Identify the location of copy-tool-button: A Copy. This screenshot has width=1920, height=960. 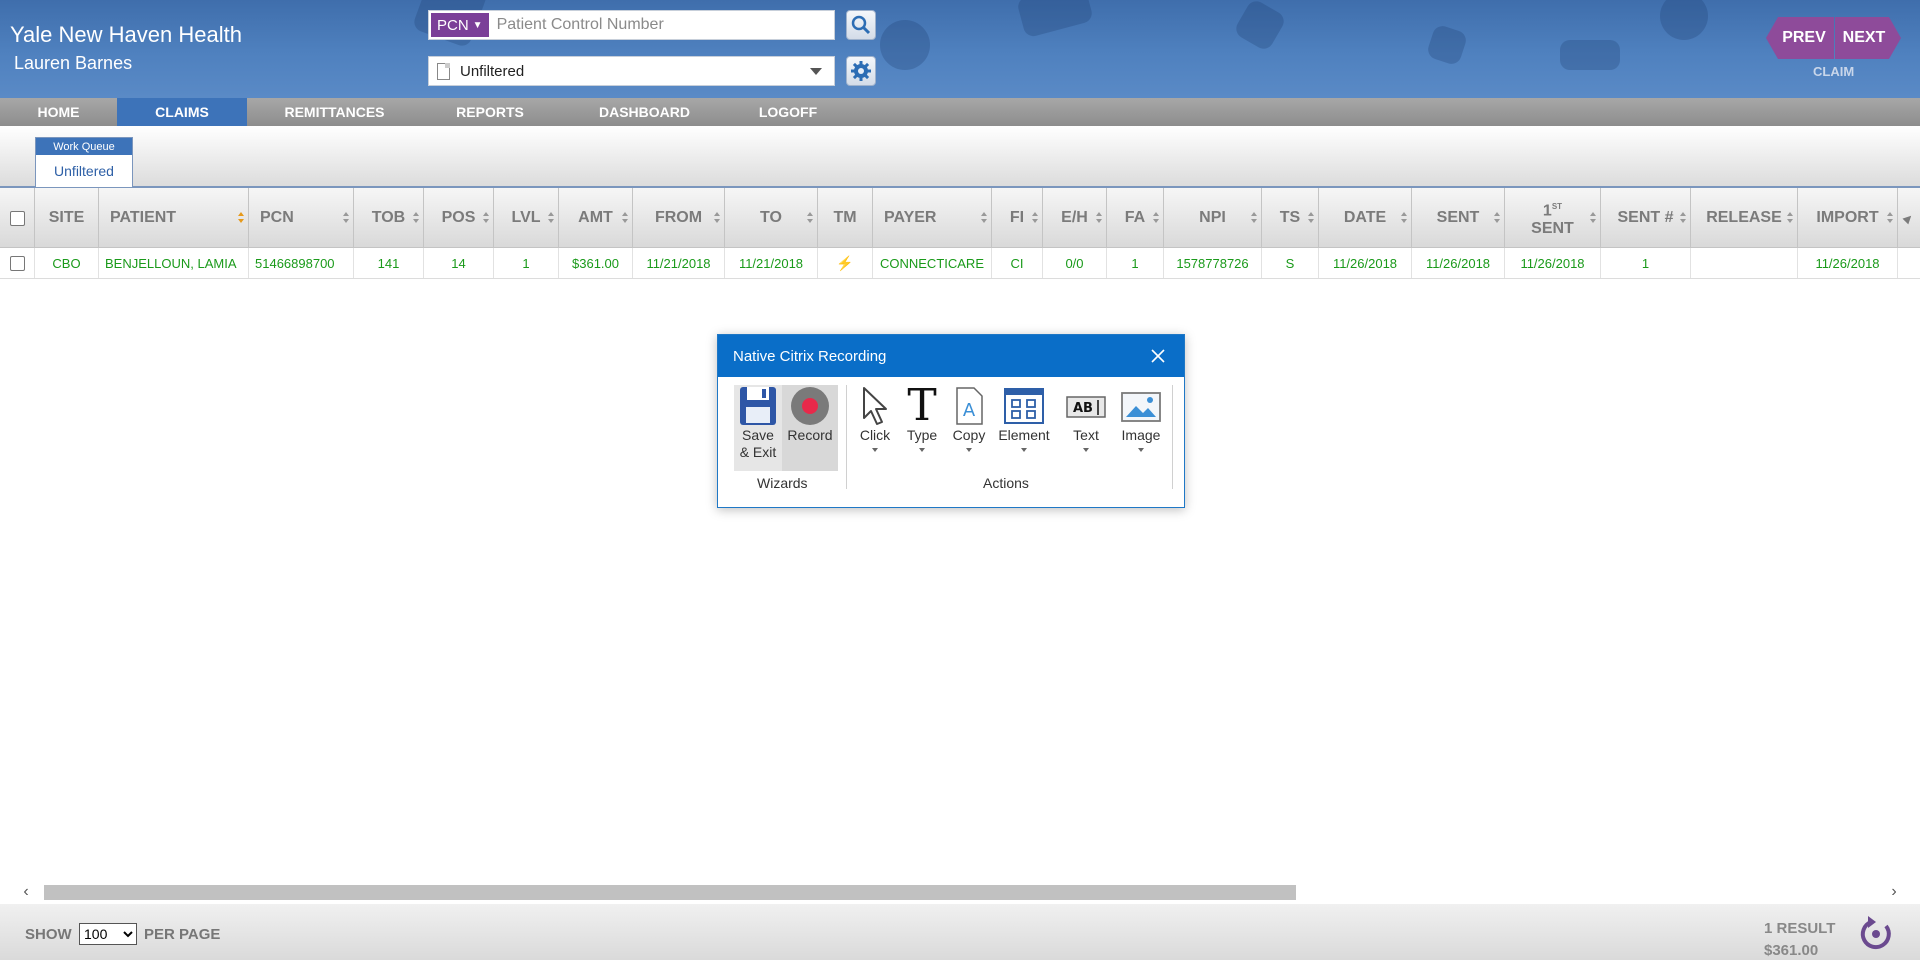
(969, 418).